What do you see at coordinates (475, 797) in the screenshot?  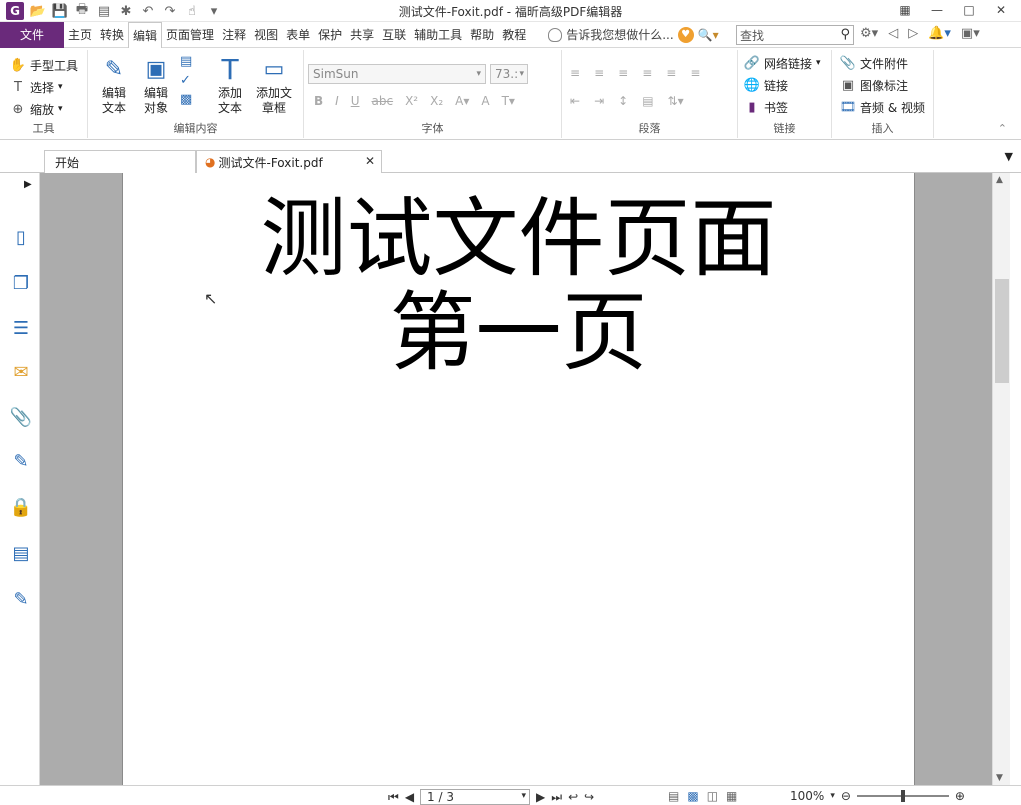 I see `page-number-input: 1 / 3 ▾` at bounding box center [475, 797].